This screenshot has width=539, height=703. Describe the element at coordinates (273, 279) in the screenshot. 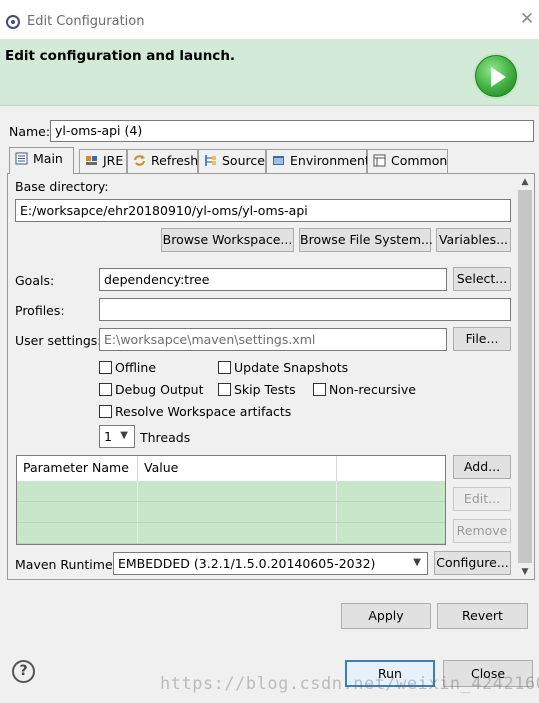

I see `goals-input: dependency:tree` at that location.